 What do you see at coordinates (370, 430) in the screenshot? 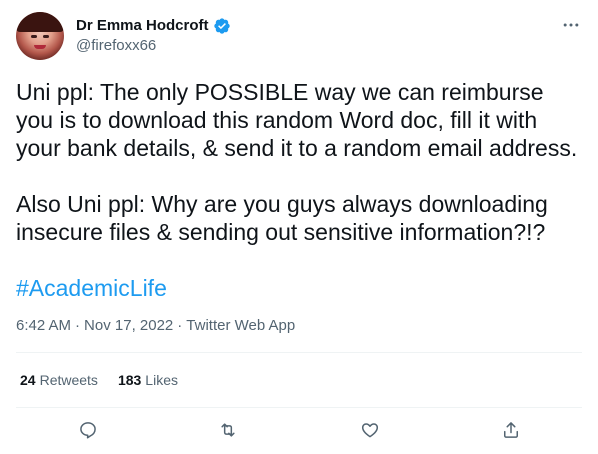
I see `heart-icon` at bounding box center [370, 430].